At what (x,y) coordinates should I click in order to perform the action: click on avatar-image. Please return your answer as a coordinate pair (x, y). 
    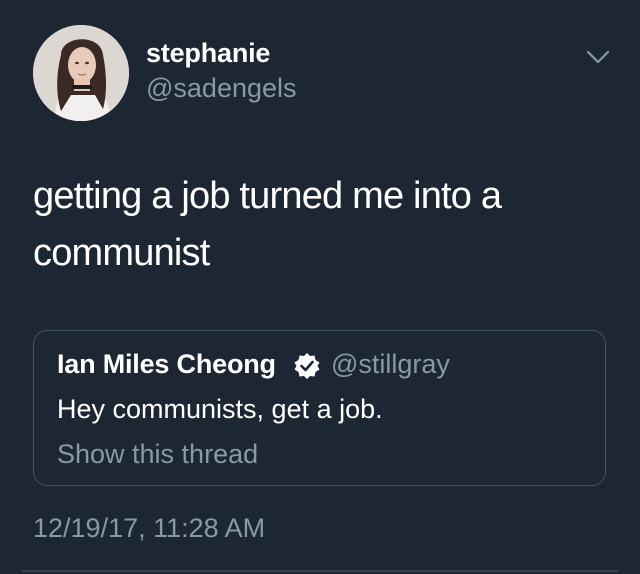
    Looking at the image, I should click on (81, 73).